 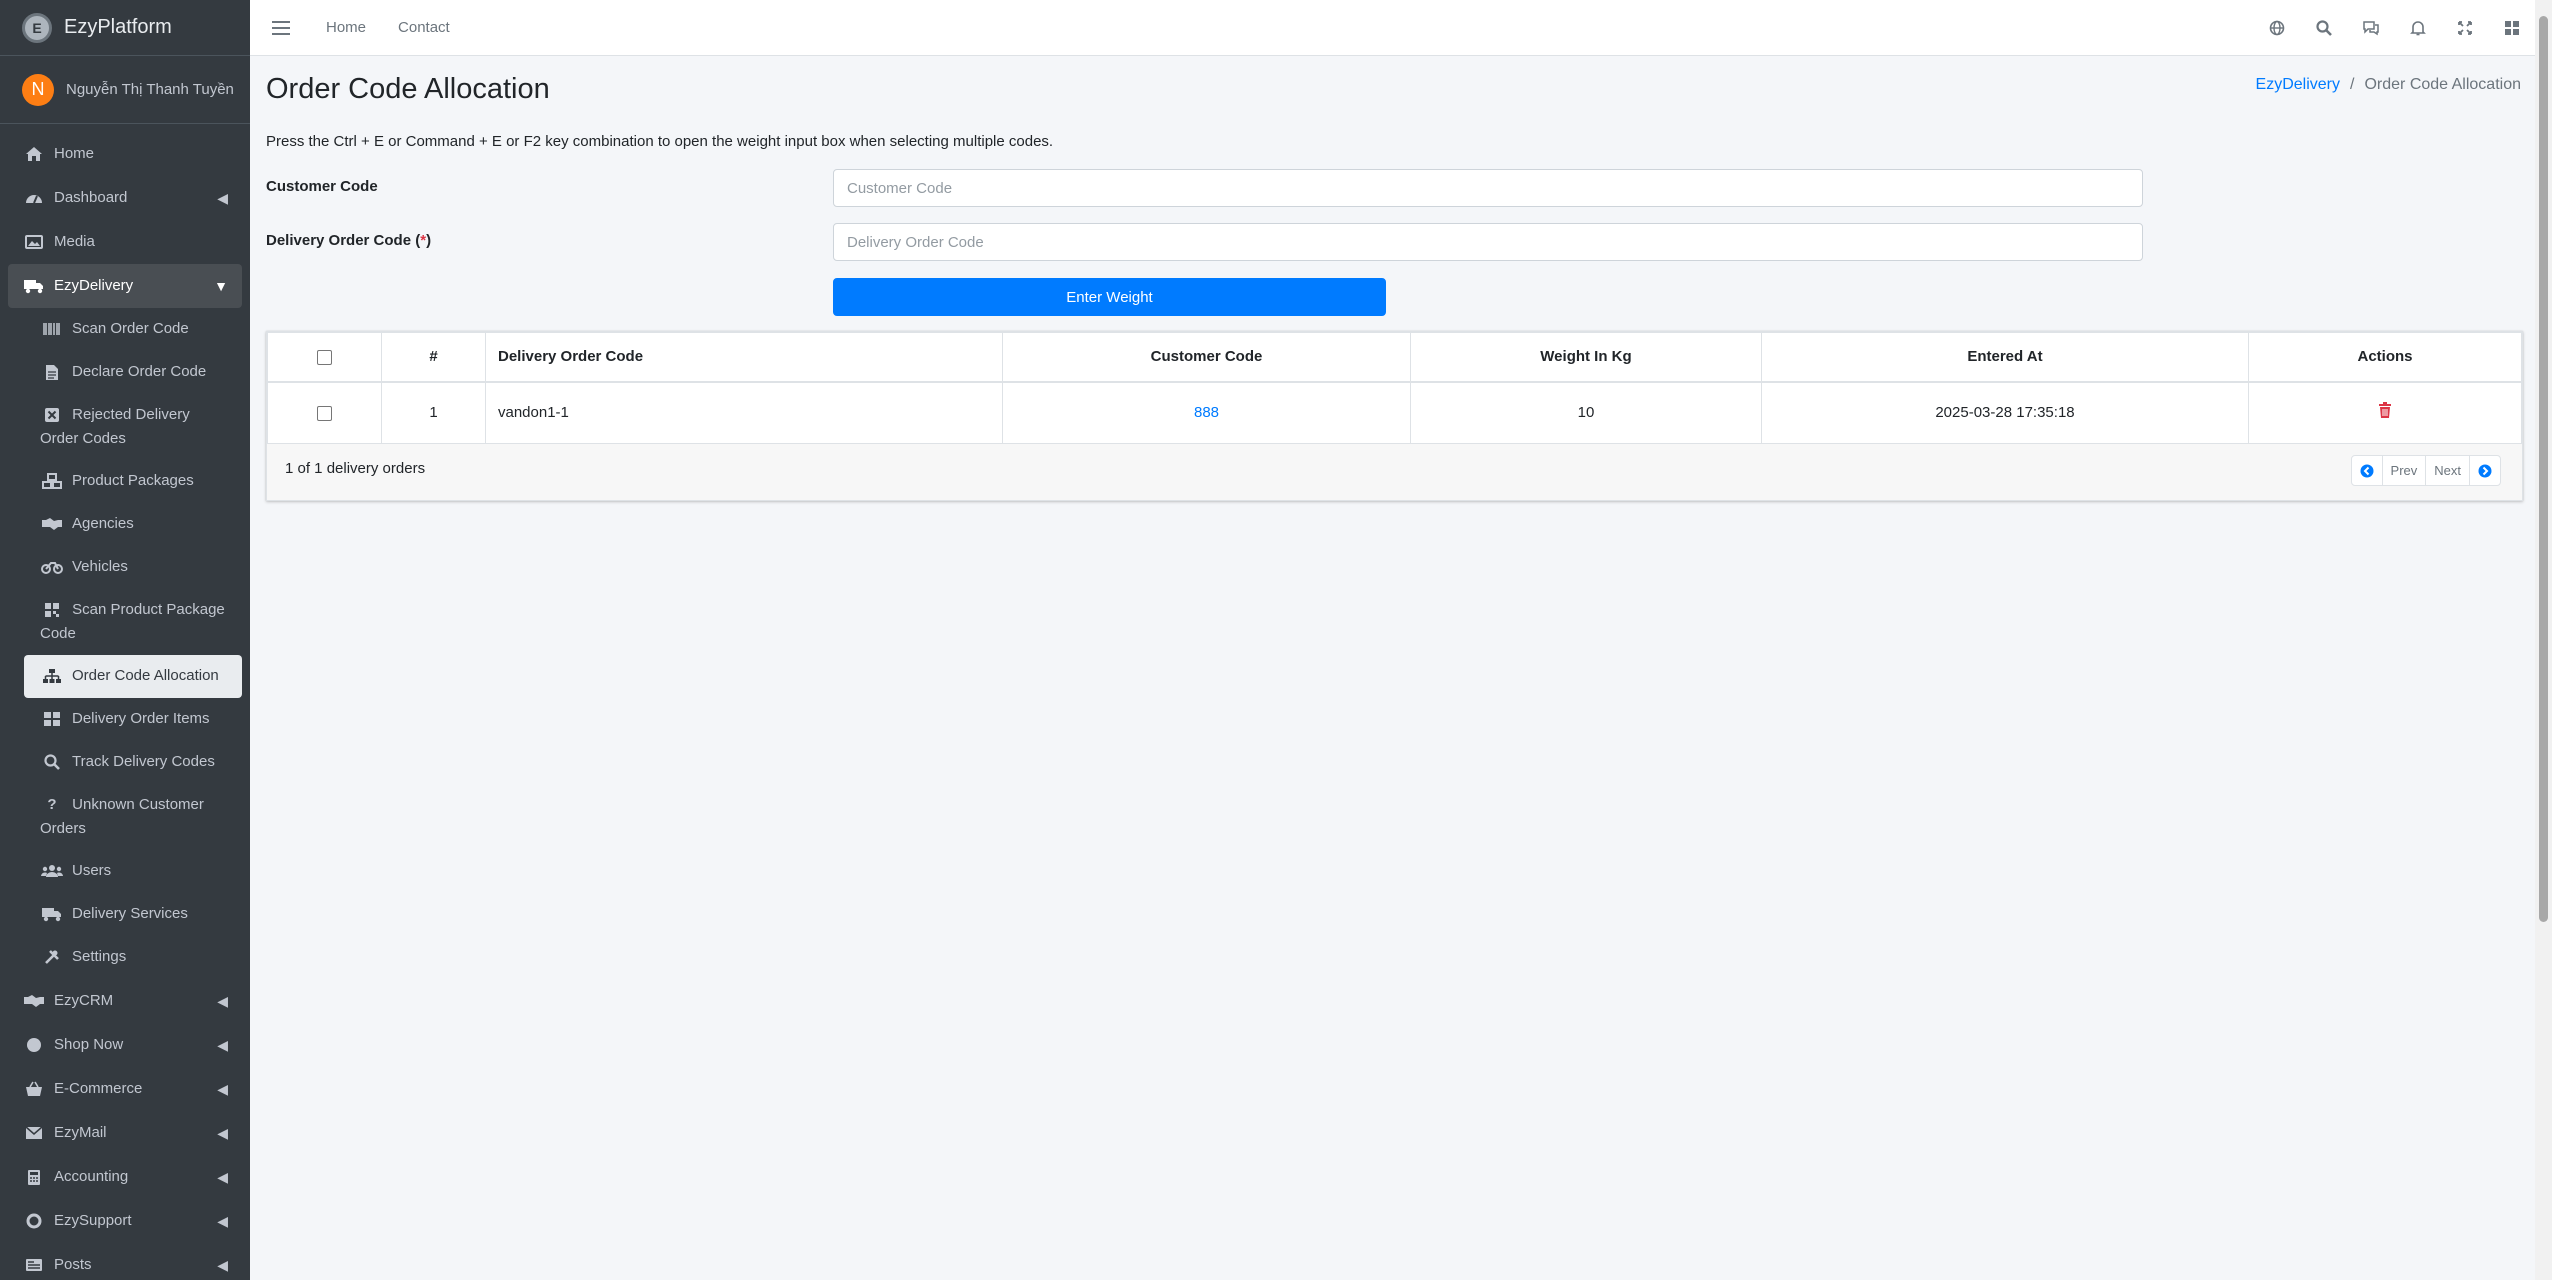 I want to click on avatar: N, so click(x=38, y=89).